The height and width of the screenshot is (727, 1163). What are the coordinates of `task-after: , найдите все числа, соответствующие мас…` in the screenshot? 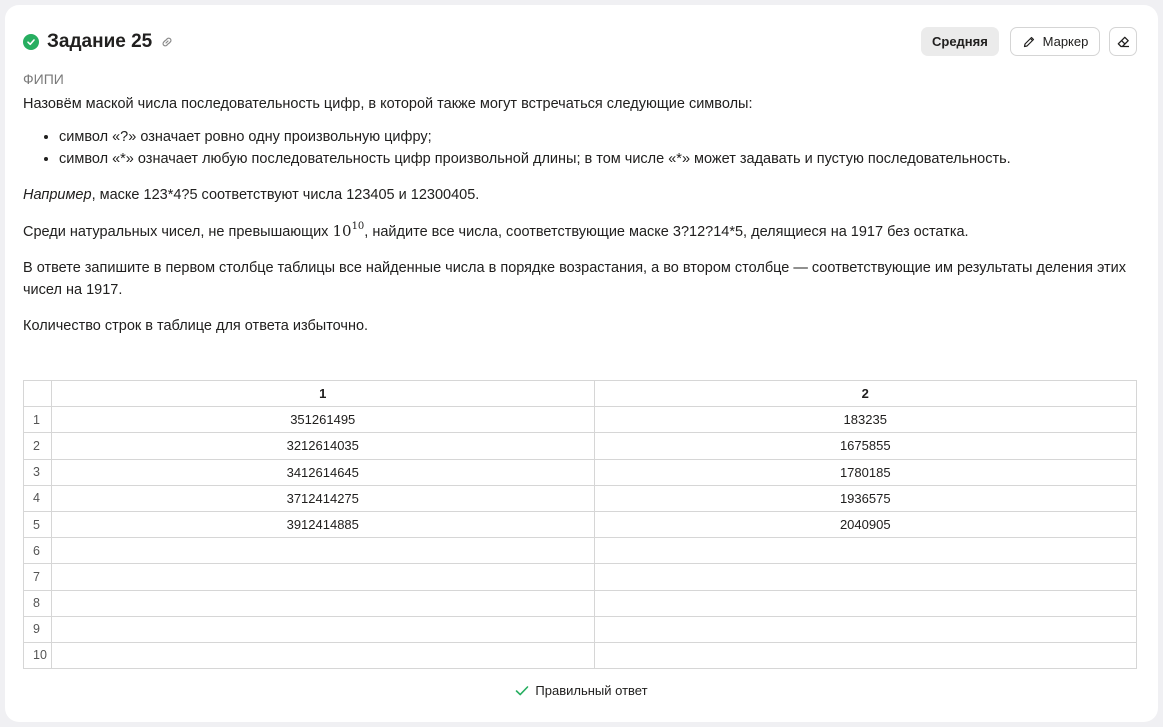 It's located at (666, 232).